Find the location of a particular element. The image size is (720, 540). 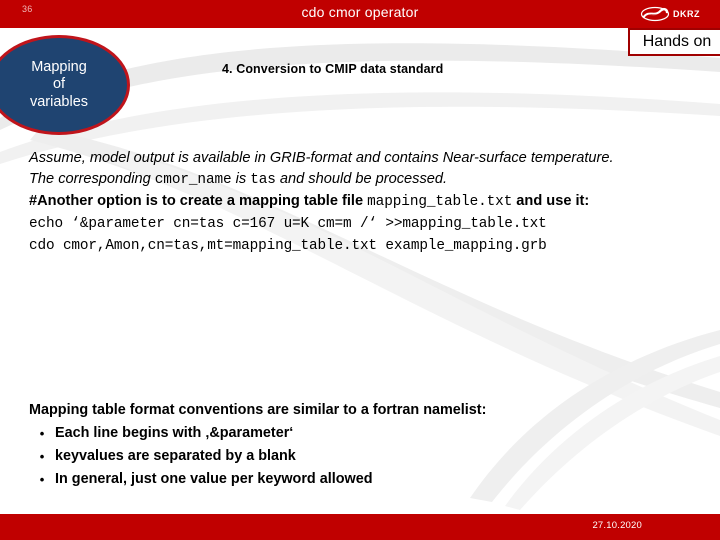

footer-date: 27.10.2020 is located at coordinates (617, 525).